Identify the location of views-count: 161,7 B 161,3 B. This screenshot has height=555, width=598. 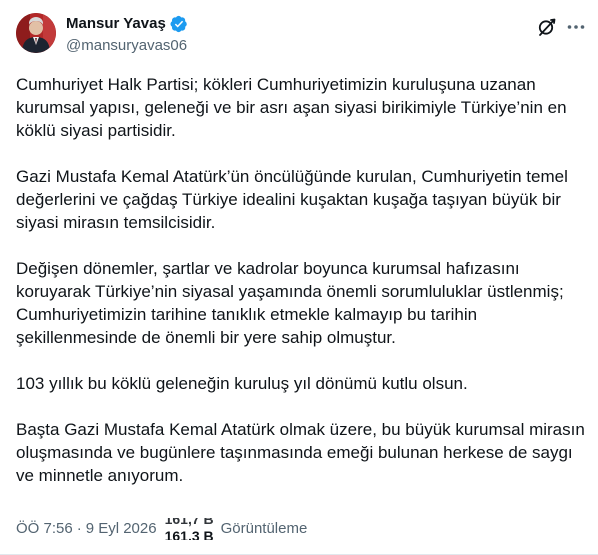
(191, 529).